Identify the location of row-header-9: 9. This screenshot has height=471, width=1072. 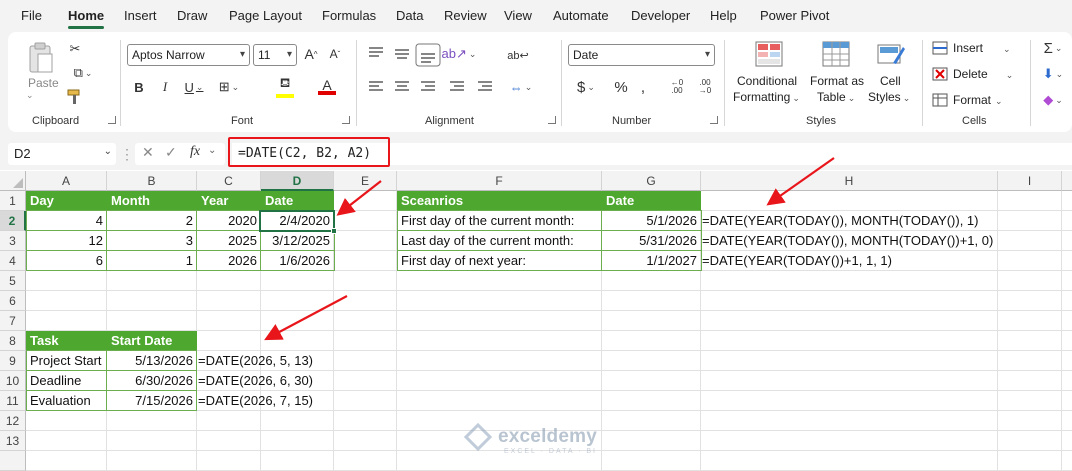
(13, 361).